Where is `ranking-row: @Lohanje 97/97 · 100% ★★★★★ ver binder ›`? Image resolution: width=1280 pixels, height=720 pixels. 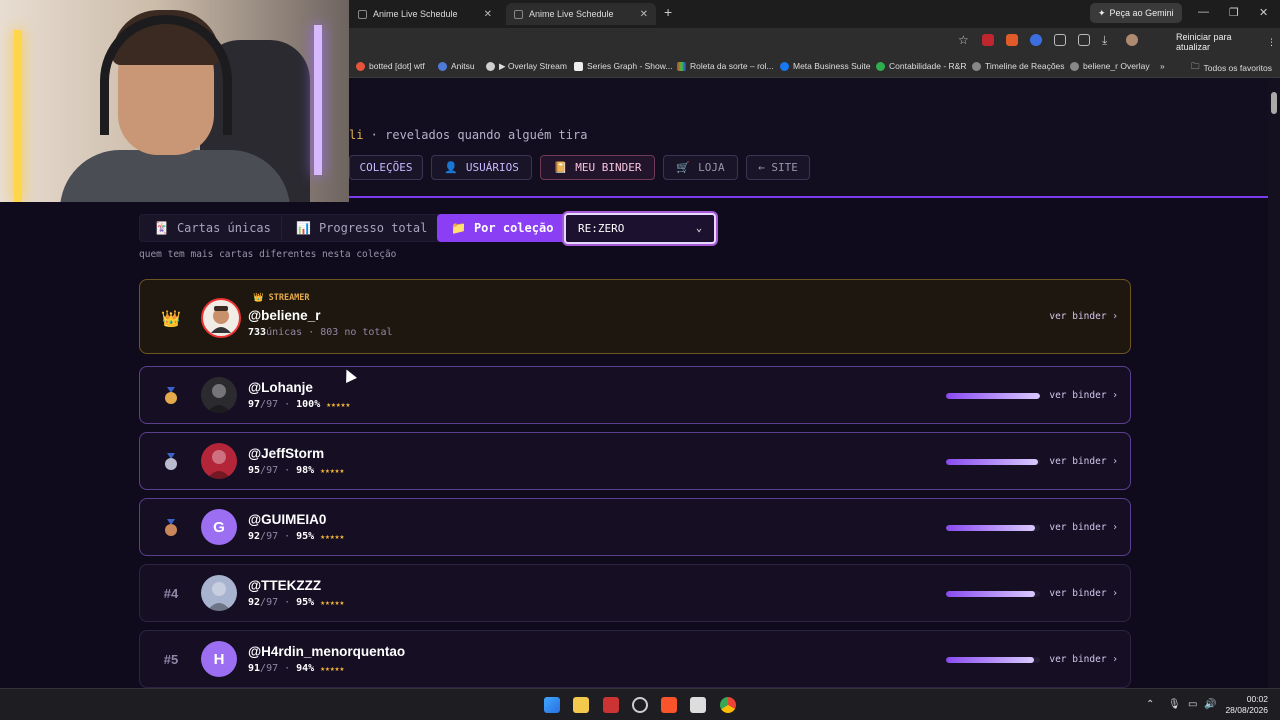
ranking-row: @Lohanje 97/97 · 100% ★★★★★ ver binder › is located at coordinates (635, 395).